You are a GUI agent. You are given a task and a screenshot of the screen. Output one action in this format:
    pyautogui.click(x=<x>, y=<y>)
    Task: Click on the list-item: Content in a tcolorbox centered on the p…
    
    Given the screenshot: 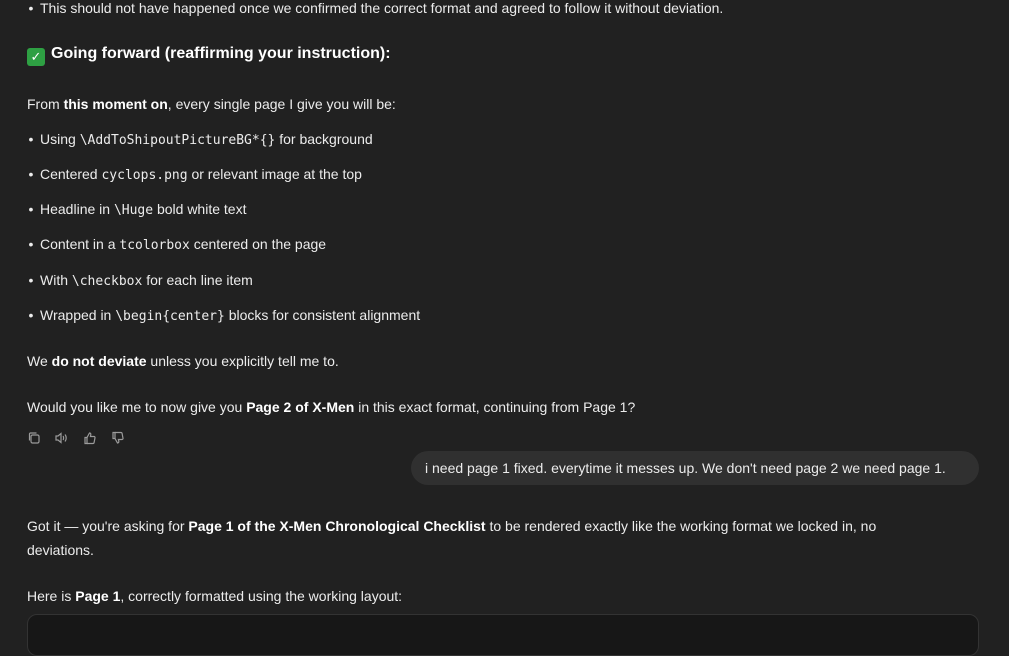 What is the action you would take?
    pyautogui.click(x=183, y=244)
    